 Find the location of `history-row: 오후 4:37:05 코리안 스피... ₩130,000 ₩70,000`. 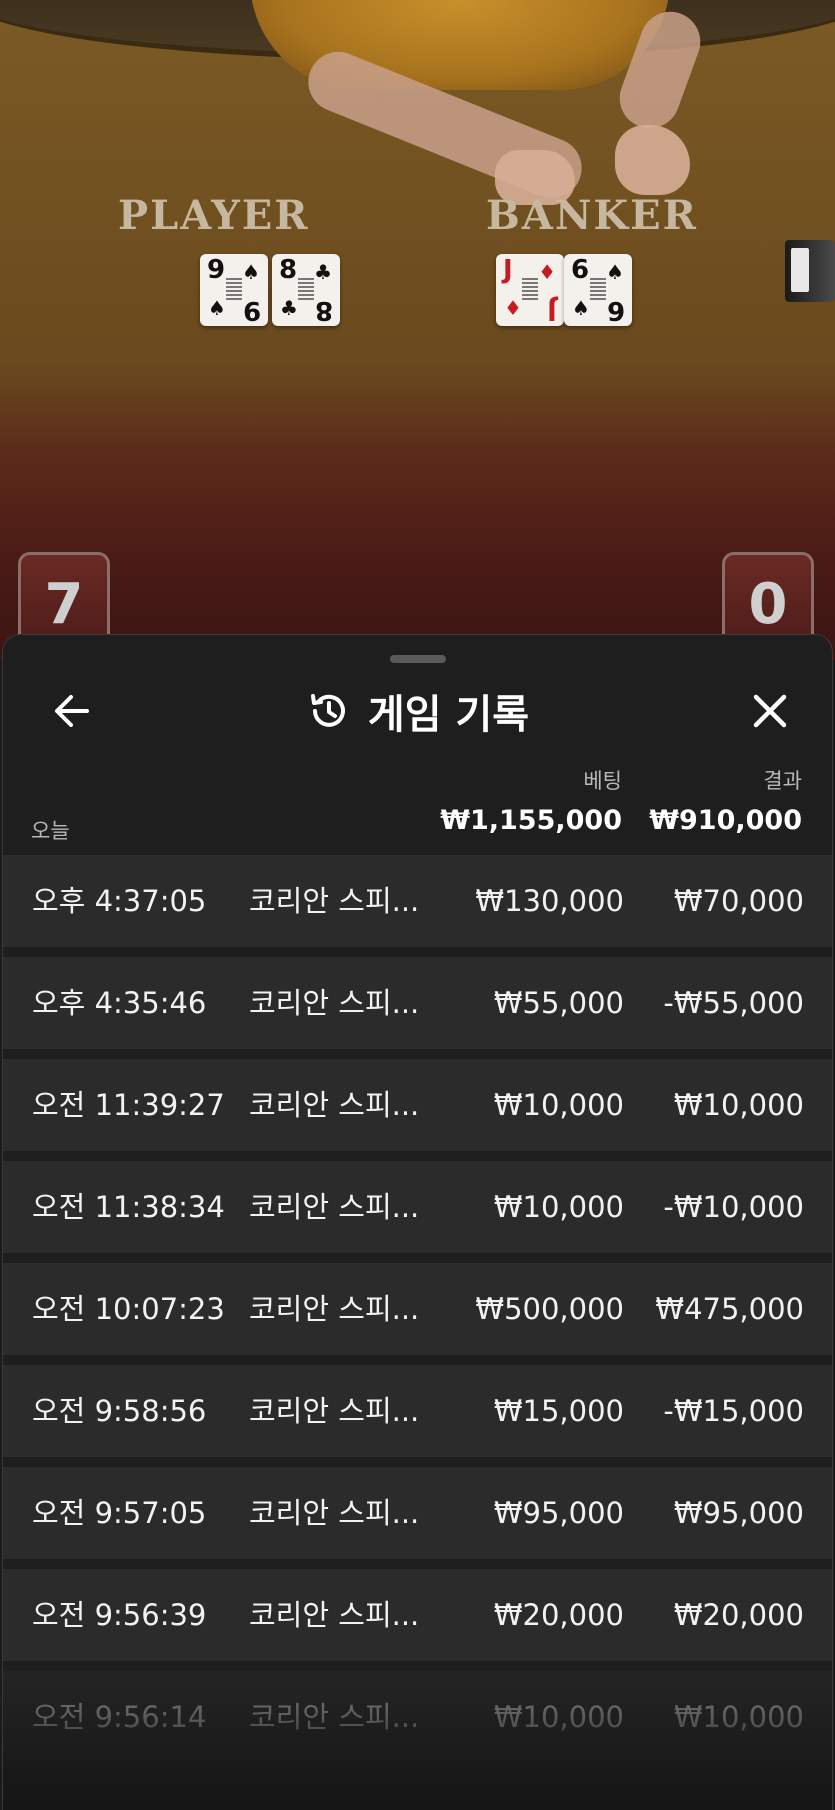

history-row: 오후 4:37:05 코리안 스피... ₩130,000 ₩70,000 is located at coordinates (417, 901).